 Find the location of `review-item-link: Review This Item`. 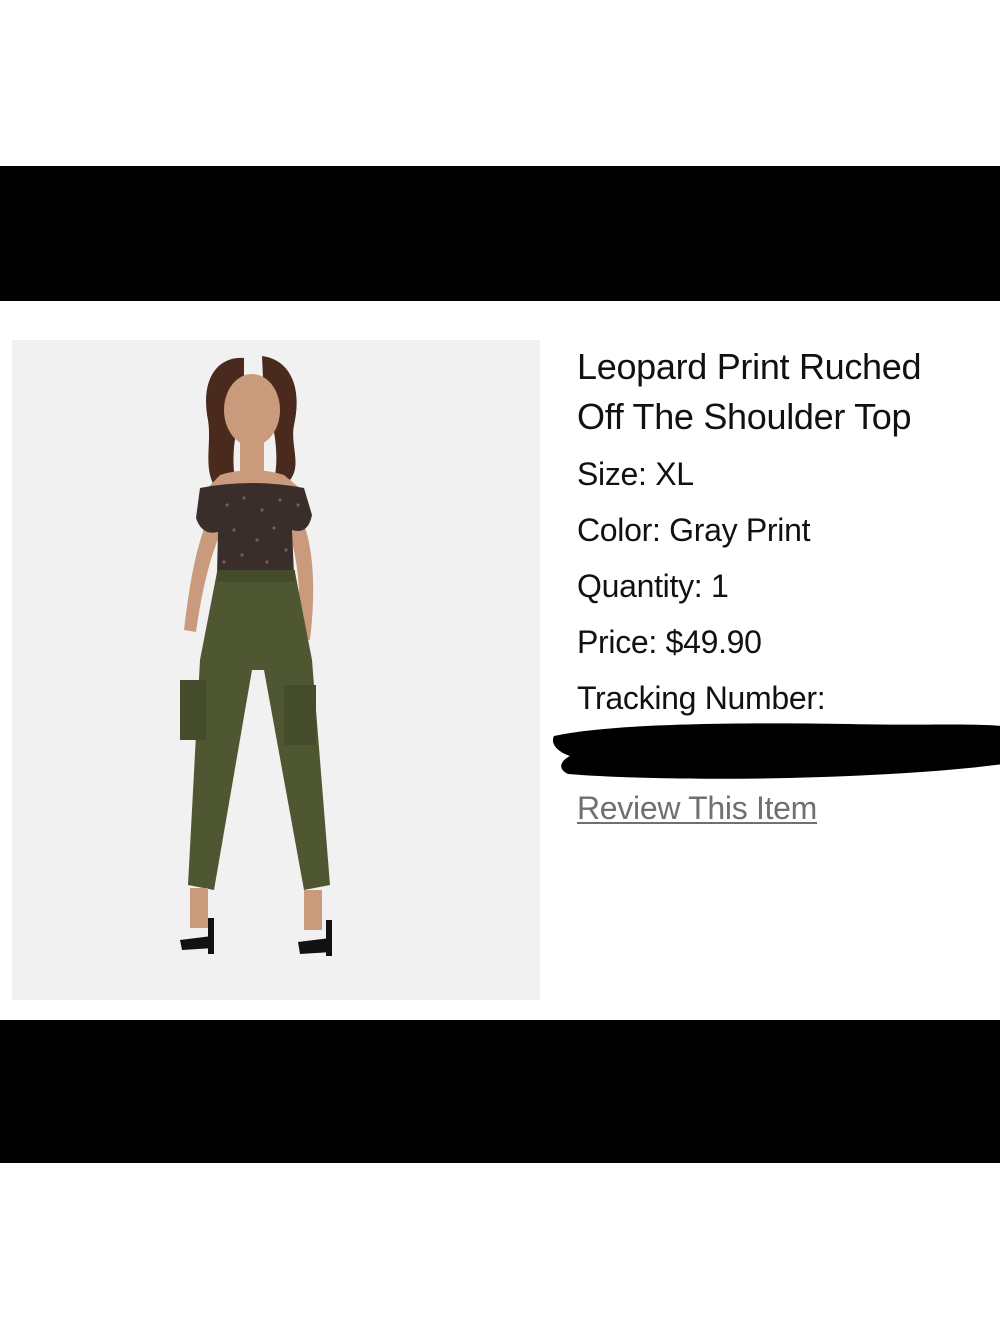

review-item-link: Review This Item is located at coordinates (697, 808).